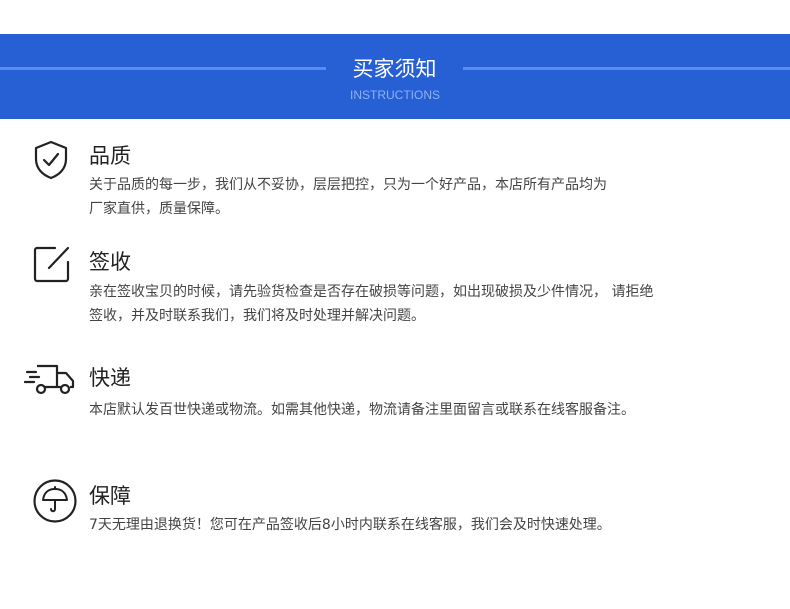 The image size is (790, 609). Describe the element at coordinates (50, 380) in the screenshot. I see `delivery-truck-icon` at that location.